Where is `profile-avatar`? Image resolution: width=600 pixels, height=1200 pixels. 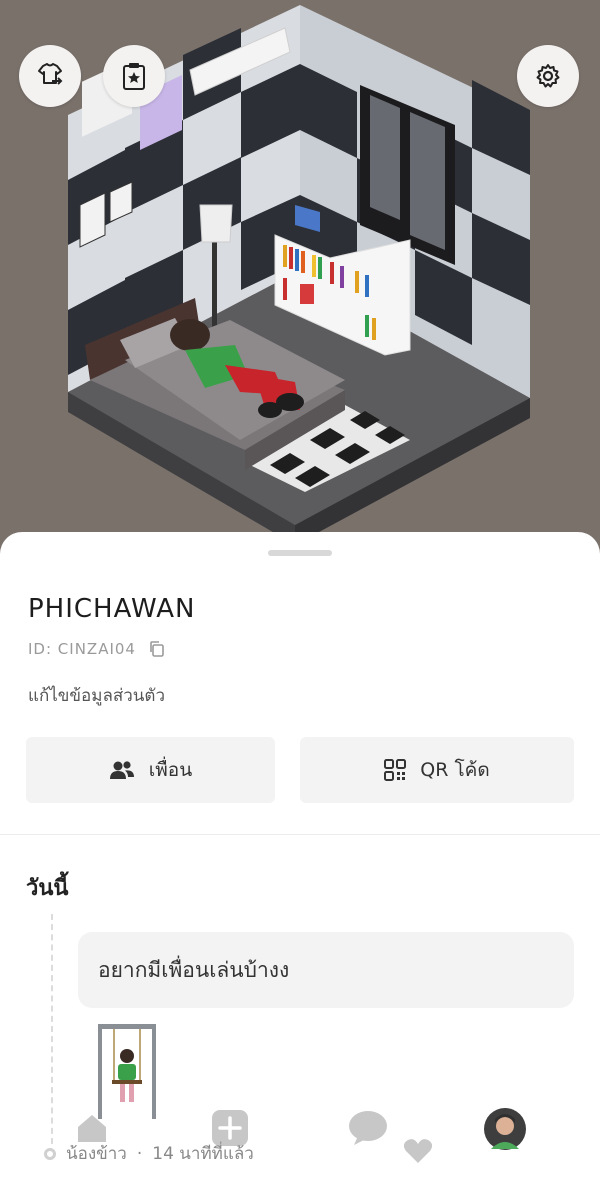
profile-avatar is located at coordinates (505, 1129).